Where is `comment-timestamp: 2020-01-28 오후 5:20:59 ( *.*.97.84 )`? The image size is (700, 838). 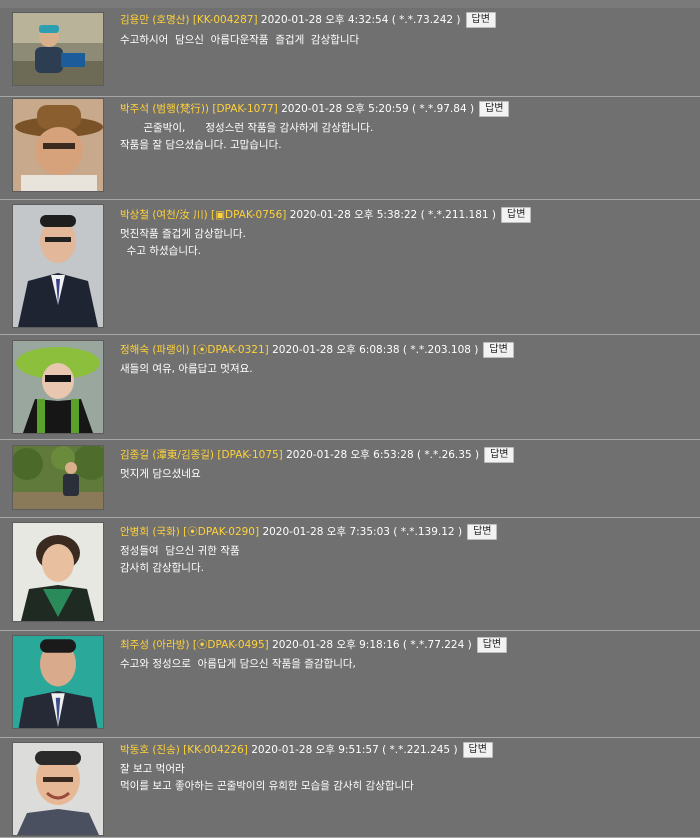 comment-timestamp: 2020-01-28 오후 5:20:59 ( *.*.97.84 ) is located at coordinates (378, 109).